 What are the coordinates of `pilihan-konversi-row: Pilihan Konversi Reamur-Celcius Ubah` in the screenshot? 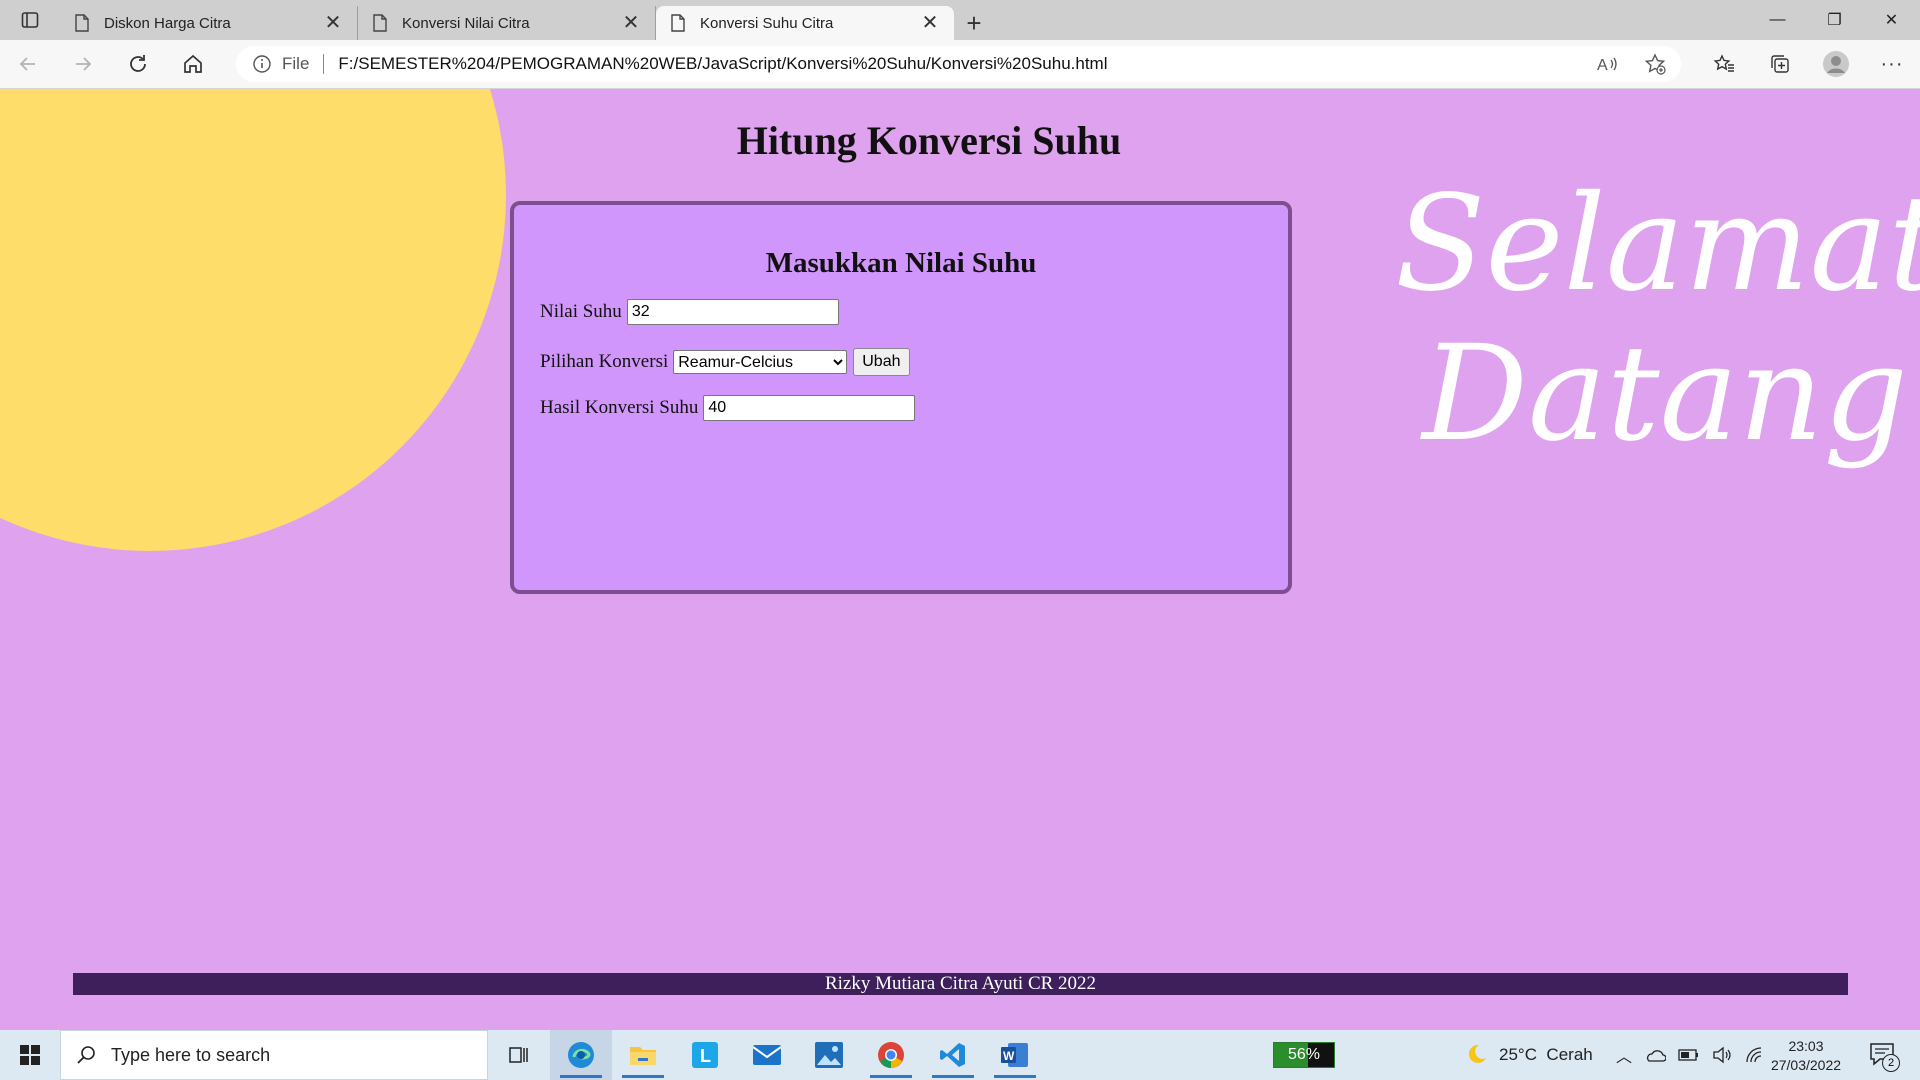 It's located at (725, 362).